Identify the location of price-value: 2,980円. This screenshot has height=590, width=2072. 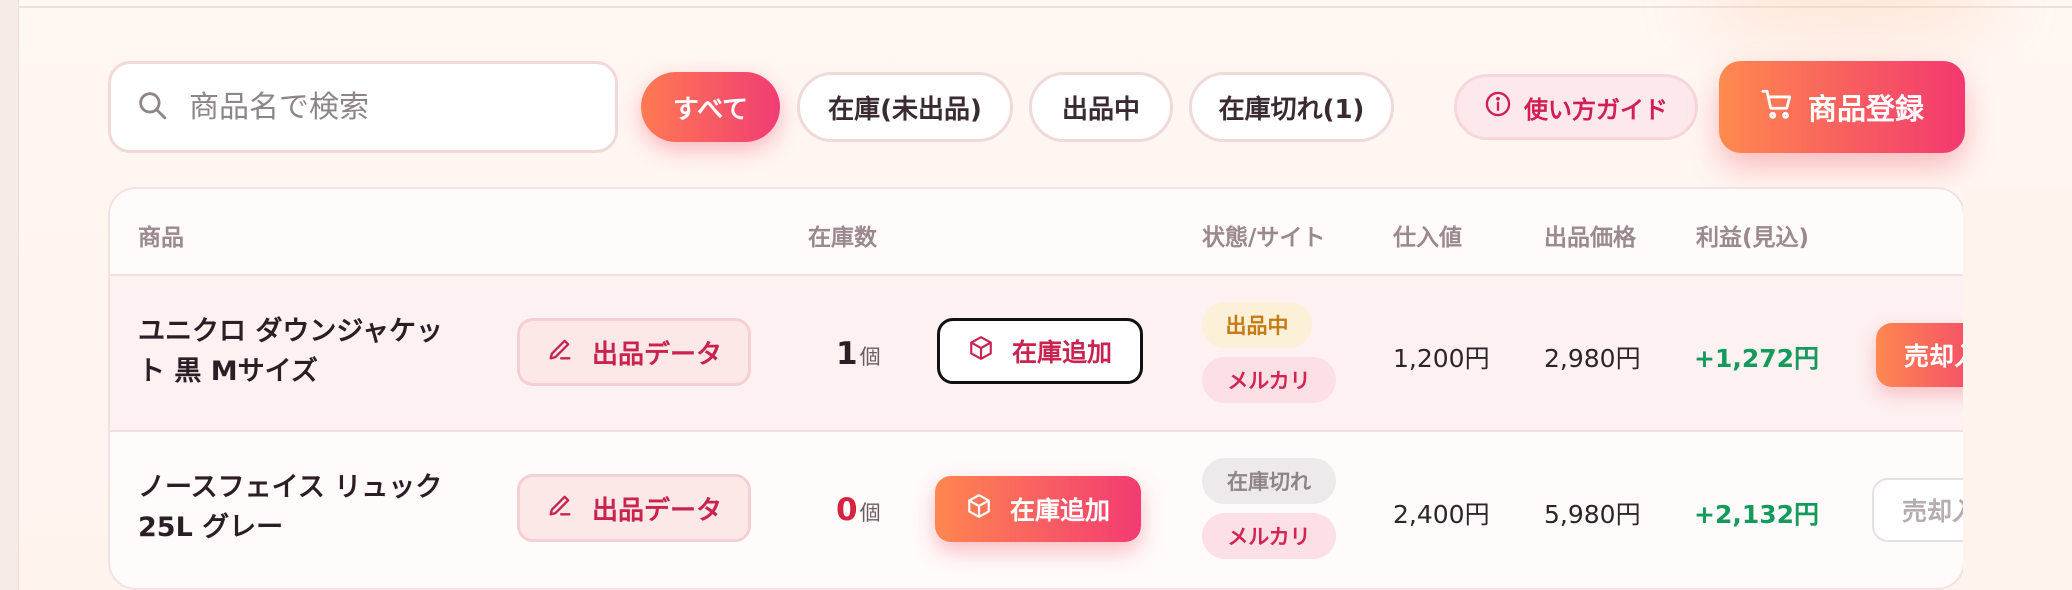
(1592, 358).